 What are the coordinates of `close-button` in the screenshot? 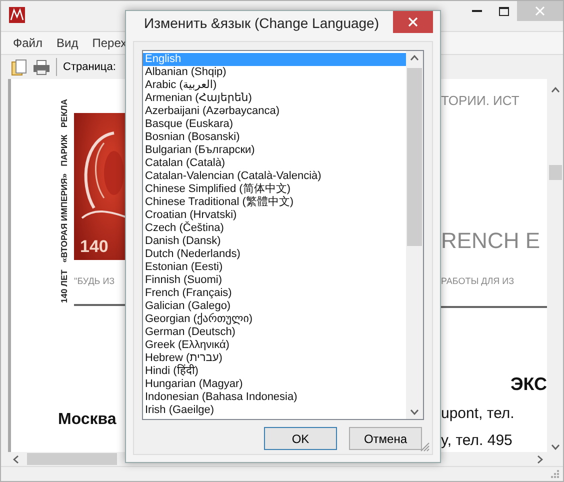 It's located at (413, 22).